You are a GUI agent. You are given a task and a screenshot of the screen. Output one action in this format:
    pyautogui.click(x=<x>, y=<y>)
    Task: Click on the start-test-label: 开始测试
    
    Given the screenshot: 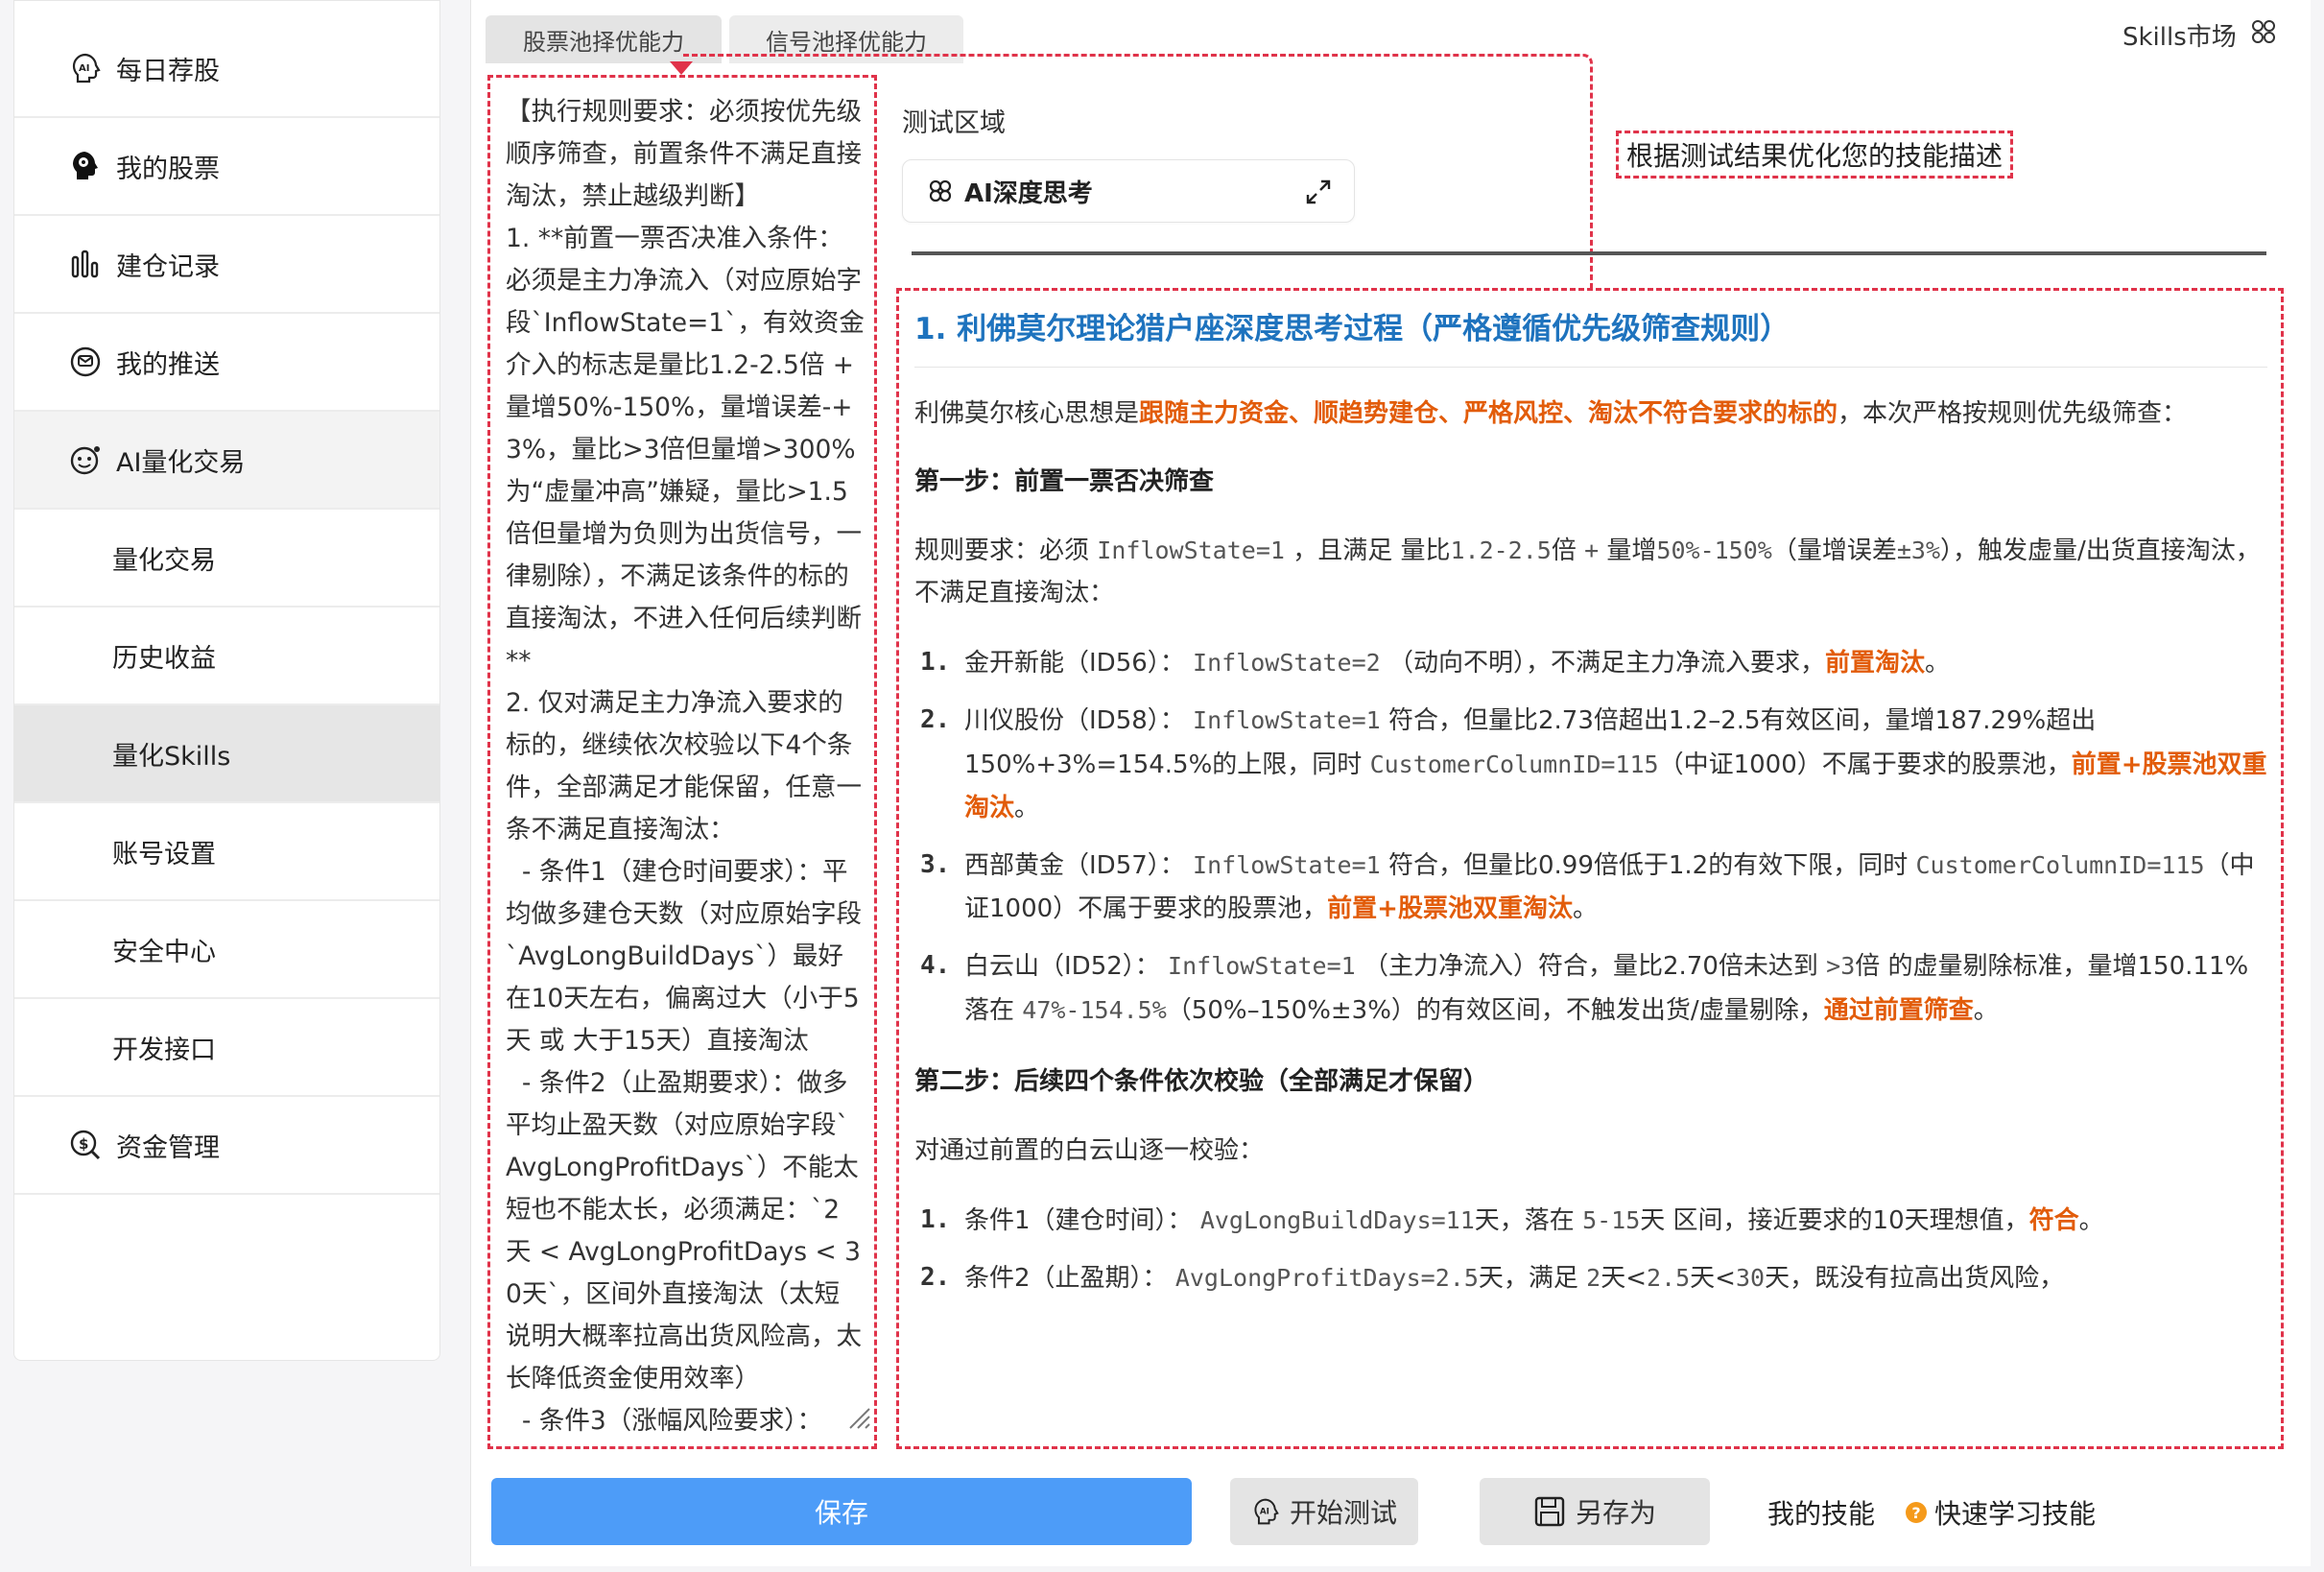 What is the action you would take?
    pyautogui.click(x=1343, y=1513)
    